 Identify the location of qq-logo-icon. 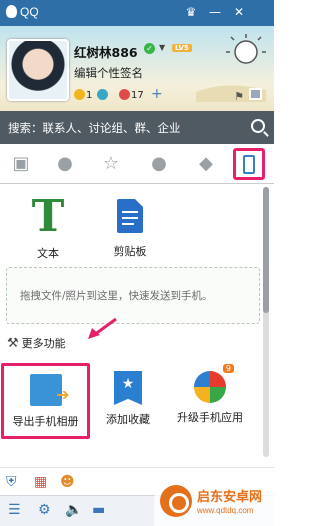
(11, 11).